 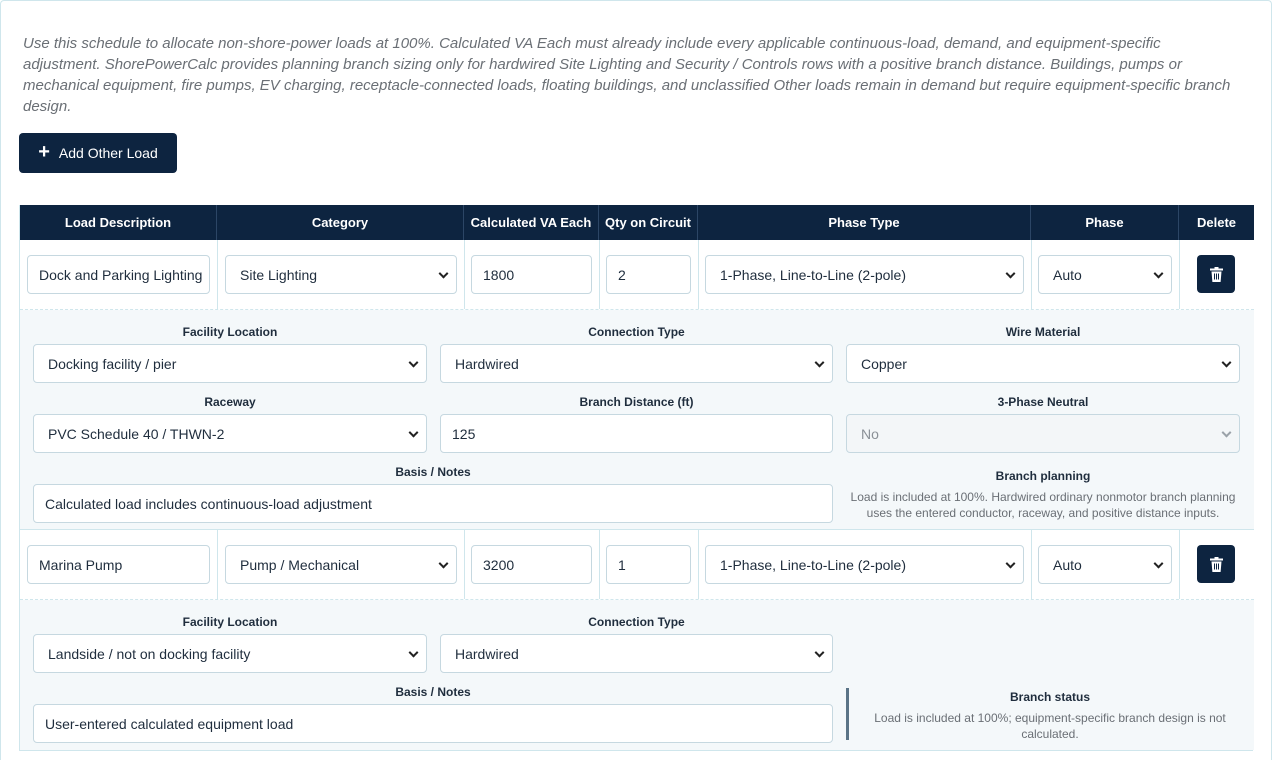 What do you see at coordinates (433, 723) in the screenshot?
I see `basis-notes-input: User-entered calculated equipment load` at bounding box center [433, 723].